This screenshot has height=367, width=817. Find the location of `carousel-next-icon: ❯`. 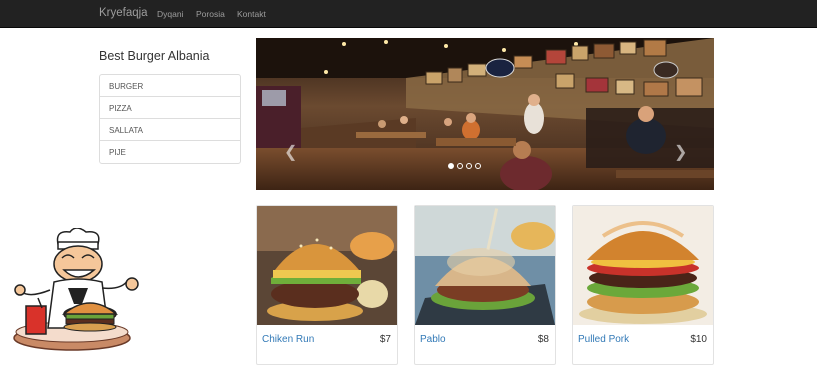

carousel-next-icon: ❯ is located at coordinates (680, 152).